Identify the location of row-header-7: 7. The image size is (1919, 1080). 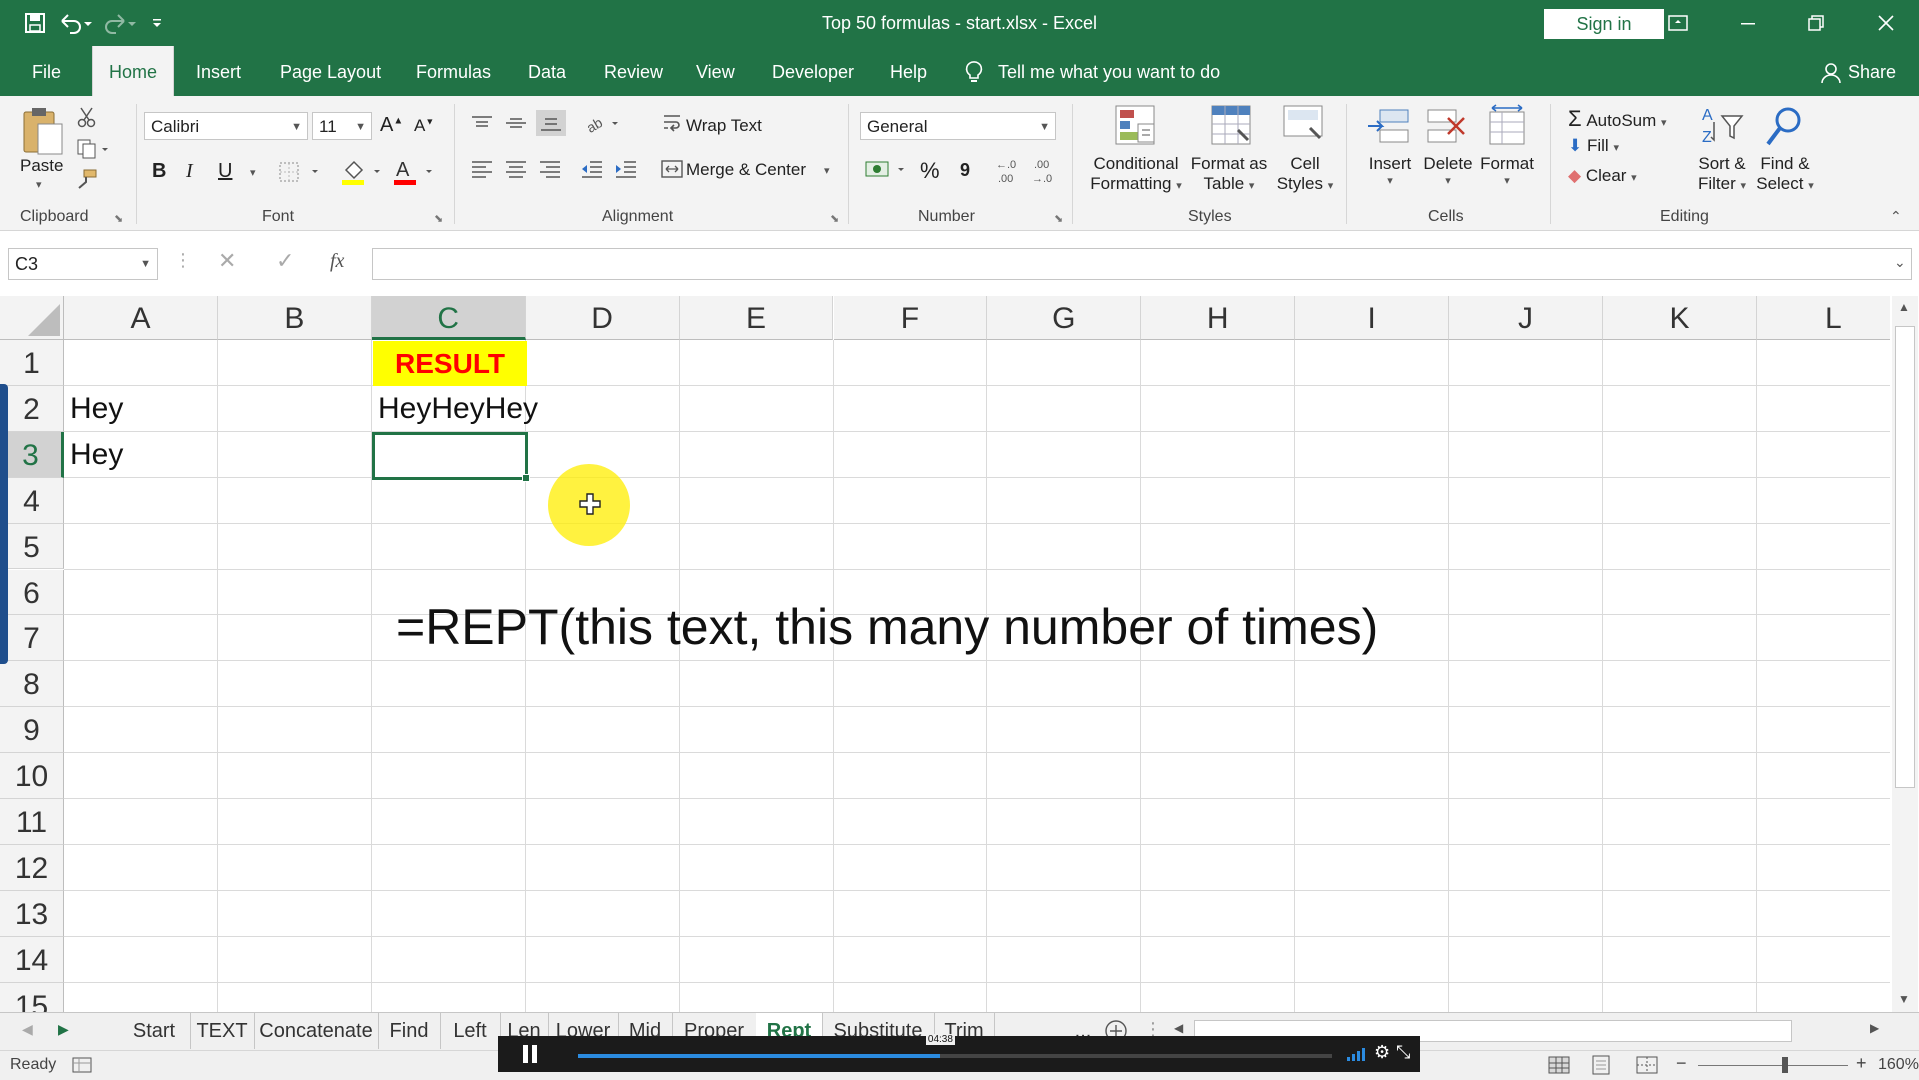
(32, 638).